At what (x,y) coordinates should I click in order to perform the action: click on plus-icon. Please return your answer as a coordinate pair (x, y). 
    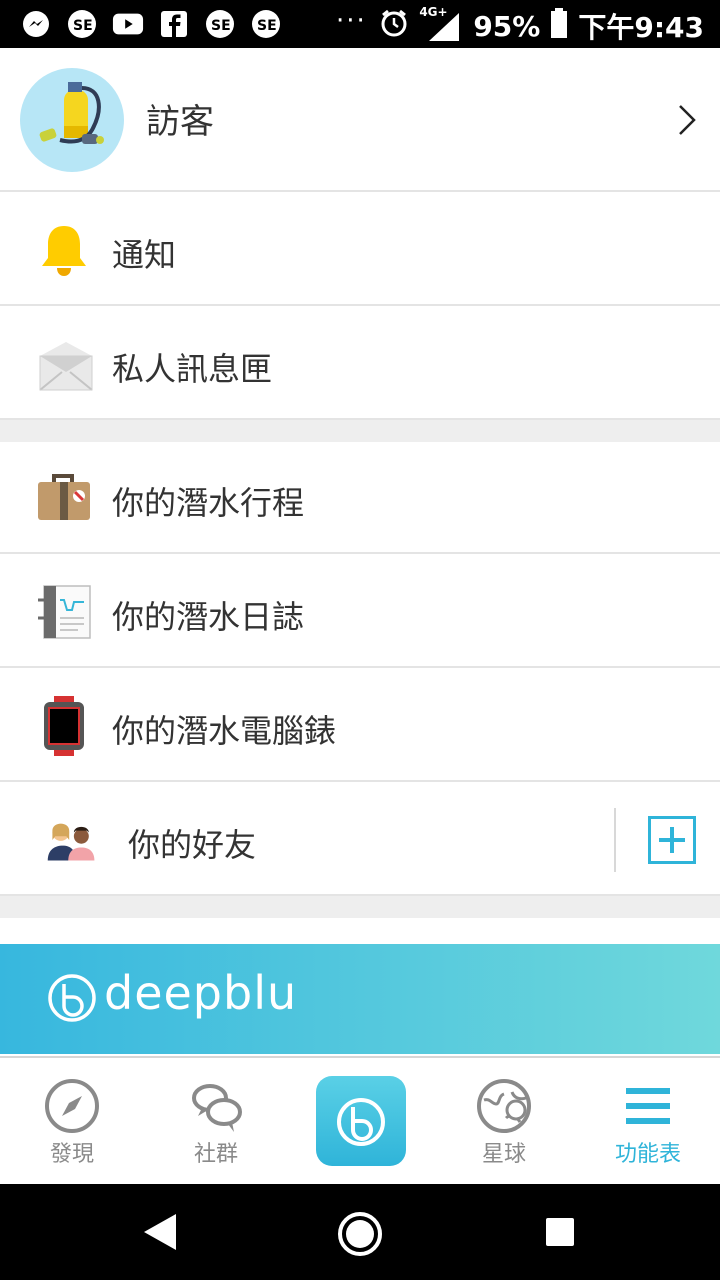
    Looking at the image, I should click on (672, 840).